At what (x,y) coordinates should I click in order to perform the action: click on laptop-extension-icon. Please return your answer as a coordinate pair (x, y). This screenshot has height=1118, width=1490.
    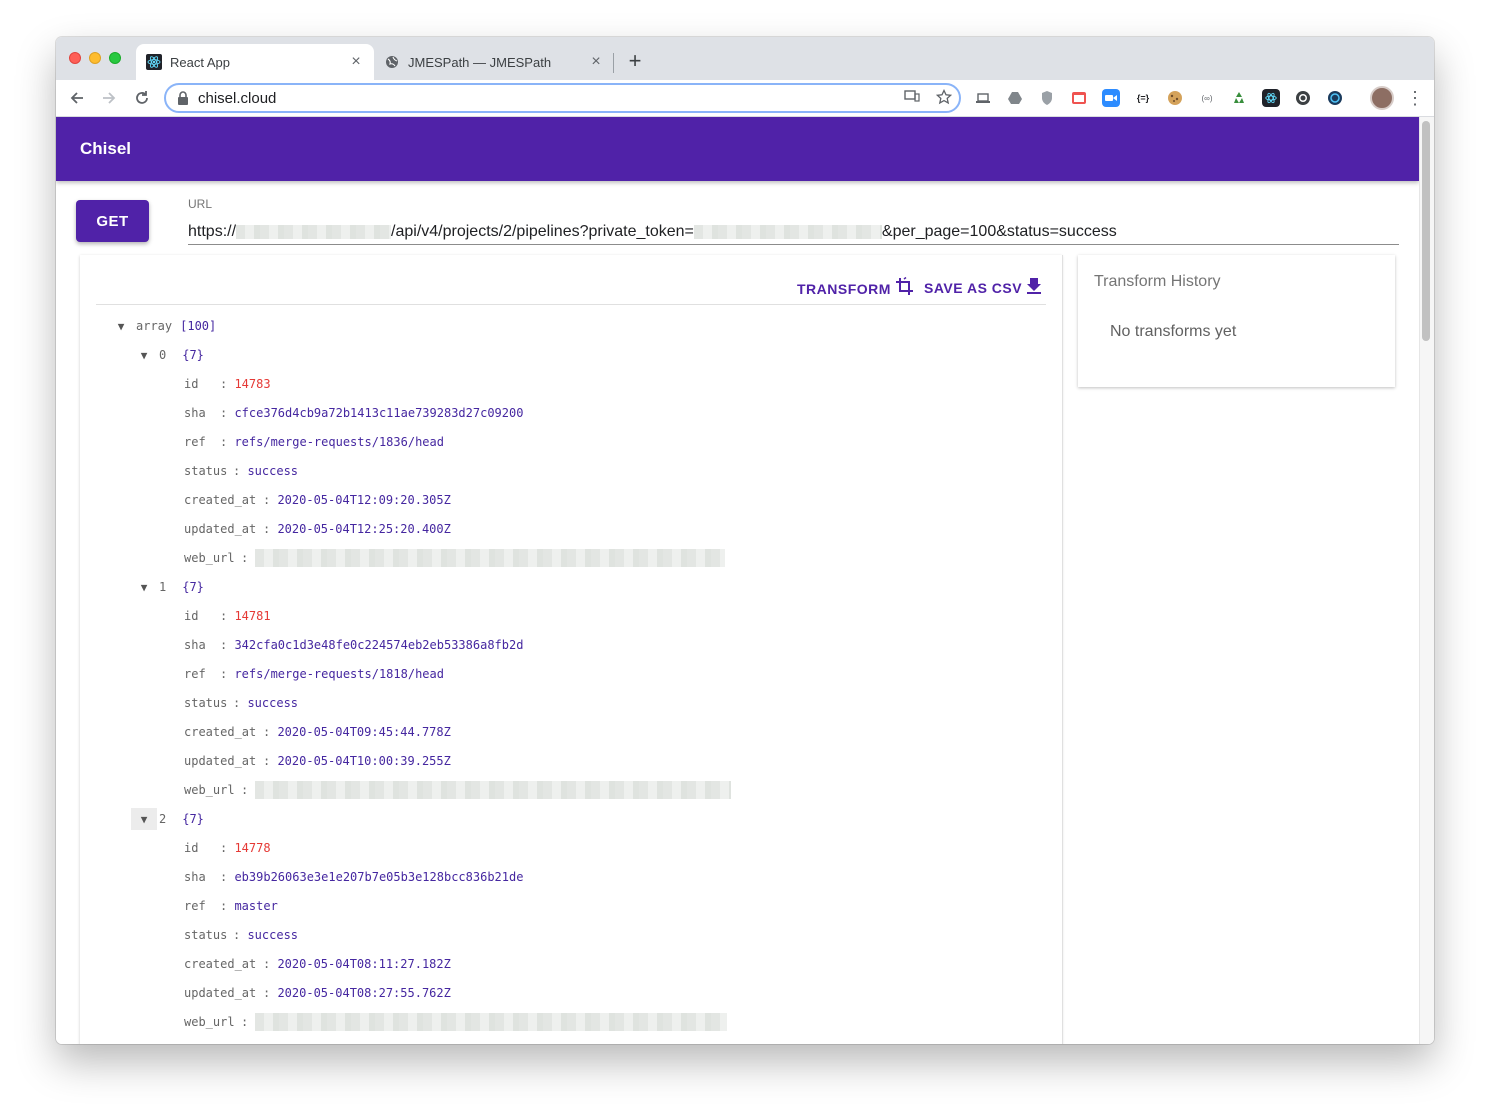
    Looking at the image, I should click on (983, 98).